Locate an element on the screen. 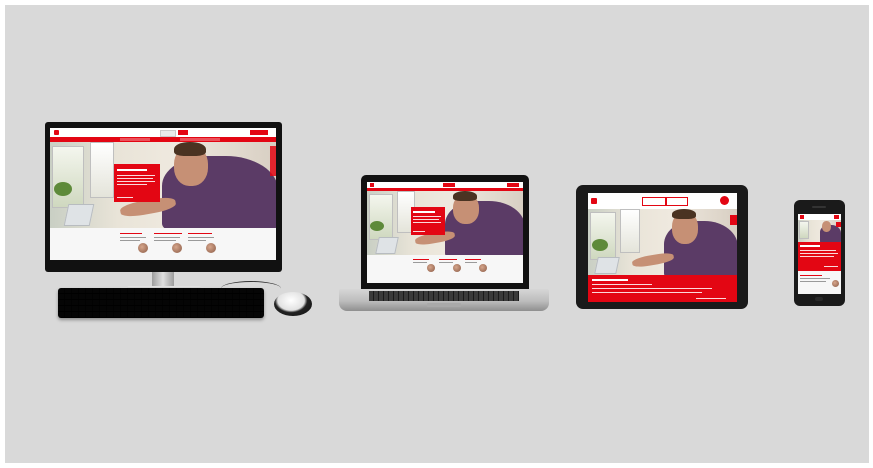 Image resolution: width=873 pixels, height=468 pixels. hero-side-tabs is located at coordinates (273, 161).